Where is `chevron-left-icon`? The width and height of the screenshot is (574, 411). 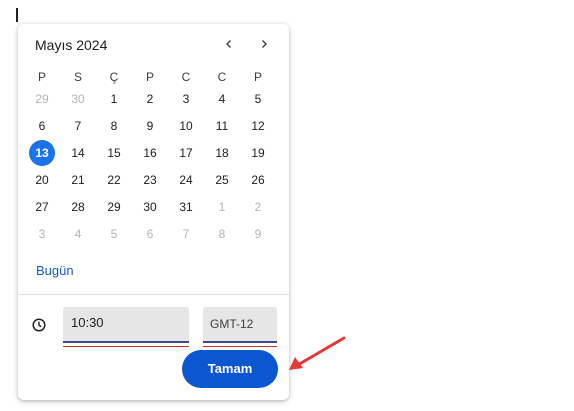 chevron-left-icon is located at coordinates (228, 44).